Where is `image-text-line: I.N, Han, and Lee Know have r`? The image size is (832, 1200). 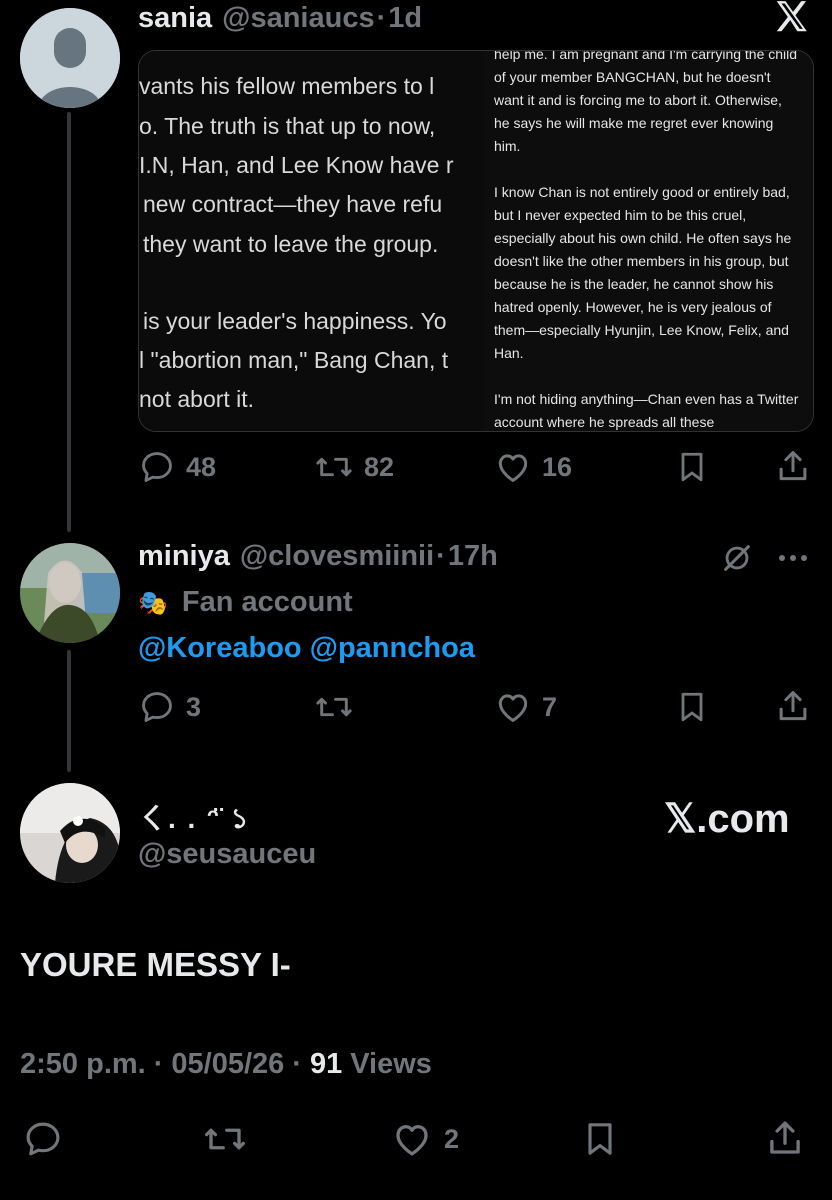 image-text-line: I.N, Han, and Lee Know have r is located at coordinates (296, 165).